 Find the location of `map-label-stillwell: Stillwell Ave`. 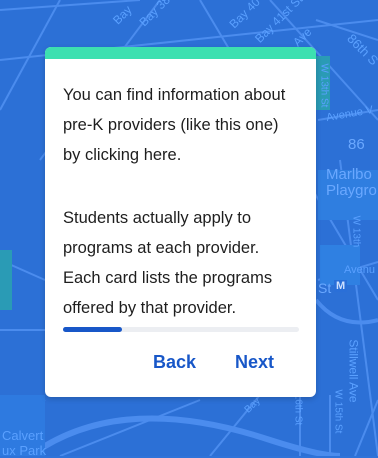

map-label-stillwell: Stillwell Ave is located at coordinates (353, 371).